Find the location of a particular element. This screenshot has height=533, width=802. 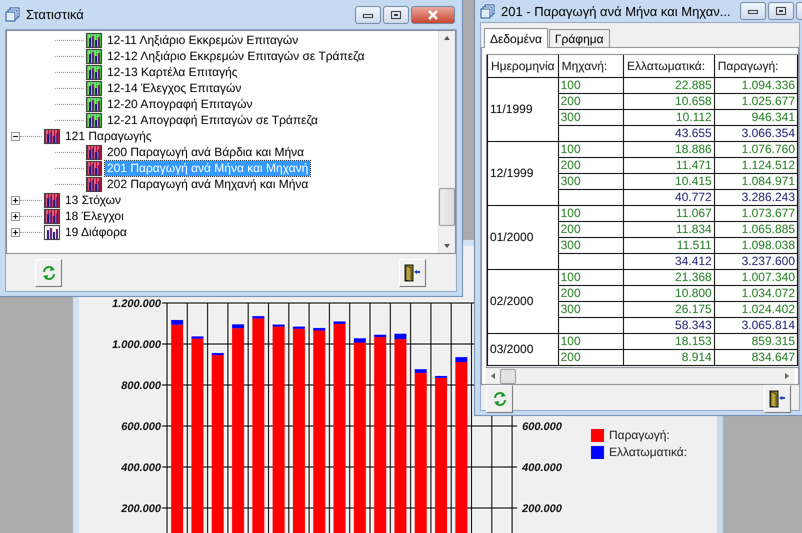

table-cell: 40.772 is located at coordinates (669, 198).